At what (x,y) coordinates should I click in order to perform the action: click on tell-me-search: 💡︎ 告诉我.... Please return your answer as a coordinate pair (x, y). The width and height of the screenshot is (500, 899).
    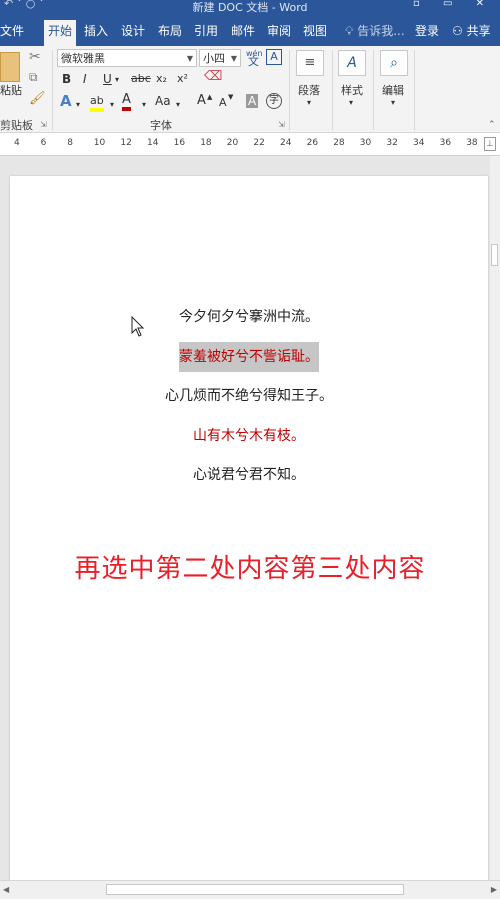
    Looking at the image, I should click on (375, 33).